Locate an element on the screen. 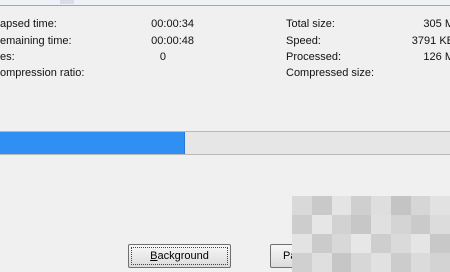 The image size is (450, 272). speed-value: 3791 KB is located at coordinates (430, 41).